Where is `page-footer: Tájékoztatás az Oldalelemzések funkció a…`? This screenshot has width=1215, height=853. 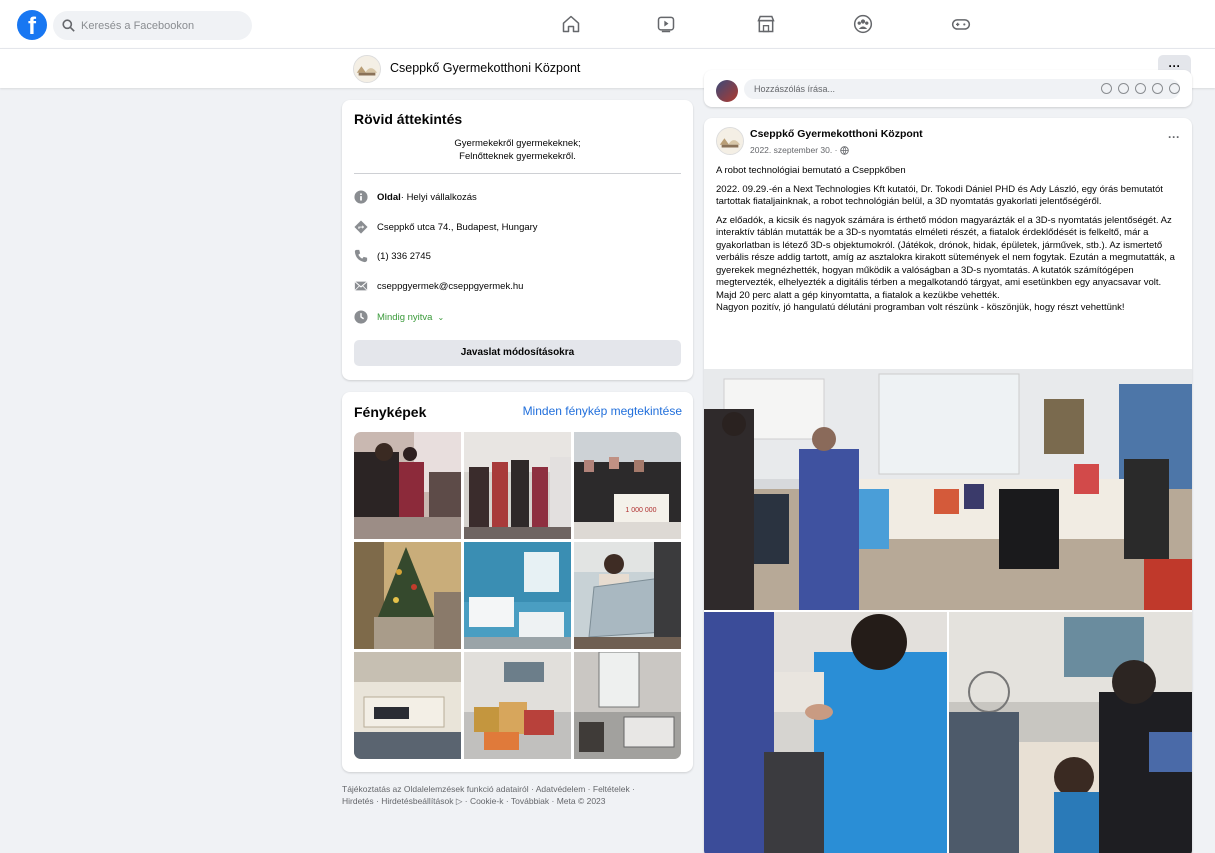
page-footer: Tájékoztatás az Oldalelemzések funkció a… is located at coordinates (514, 795).